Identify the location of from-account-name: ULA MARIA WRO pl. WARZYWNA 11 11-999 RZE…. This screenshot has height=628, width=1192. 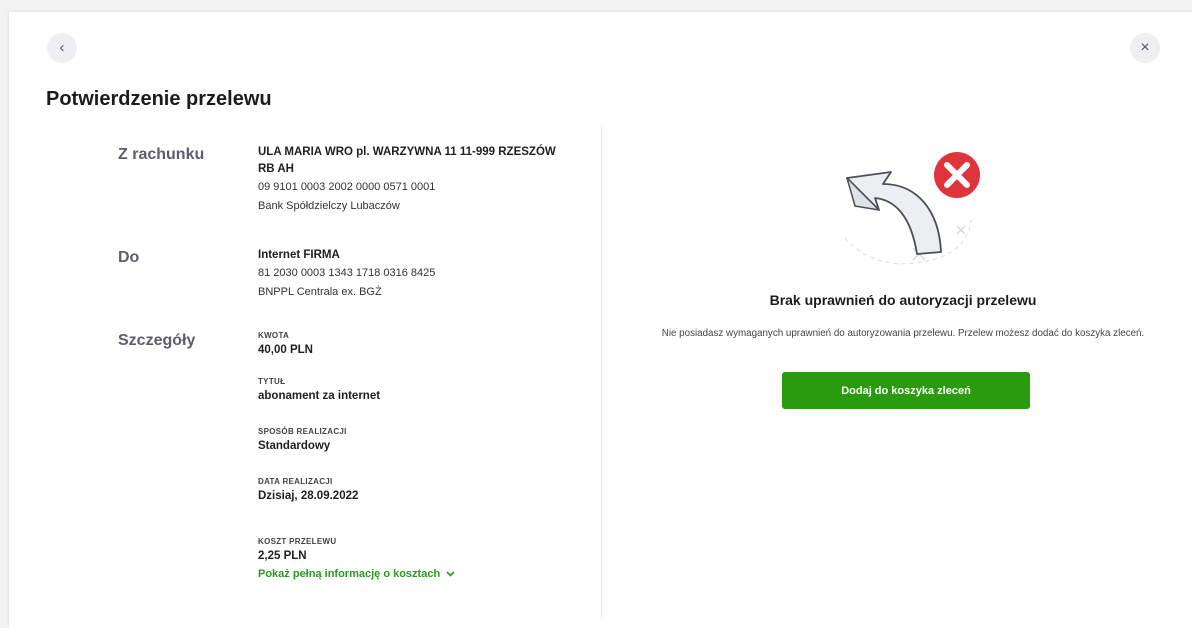
(407, 152).